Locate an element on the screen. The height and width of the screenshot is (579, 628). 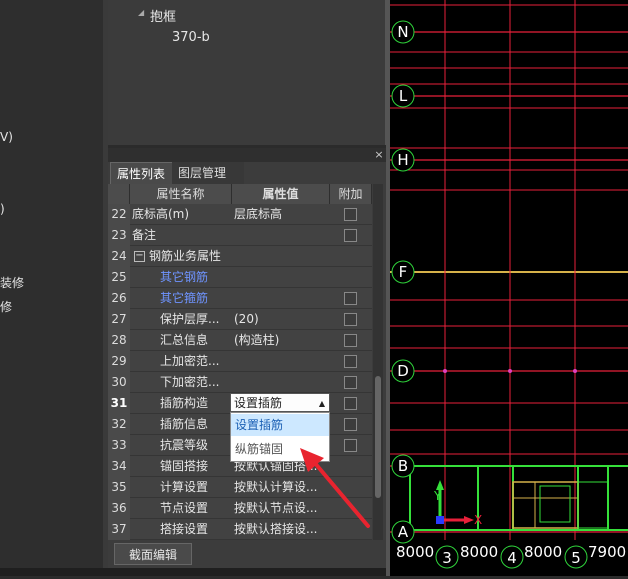
axis-bubble-H: H is located at coordinates (403, 160).